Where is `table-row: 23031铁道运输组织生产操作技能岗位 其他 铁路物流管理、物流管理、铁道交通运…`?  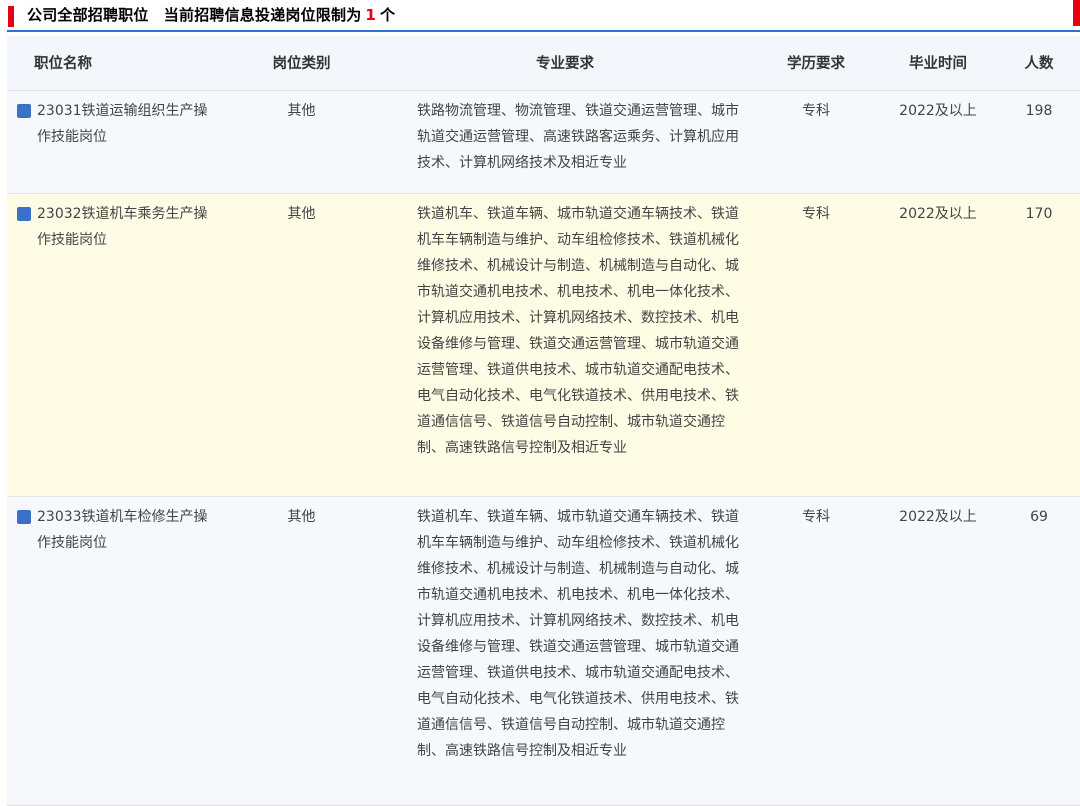 table-row: 23031铁道运输组织生产操作技能岗位 其他 铁路物流管理、物流管理、铁道交通运… is located at coordinates (543, 142).